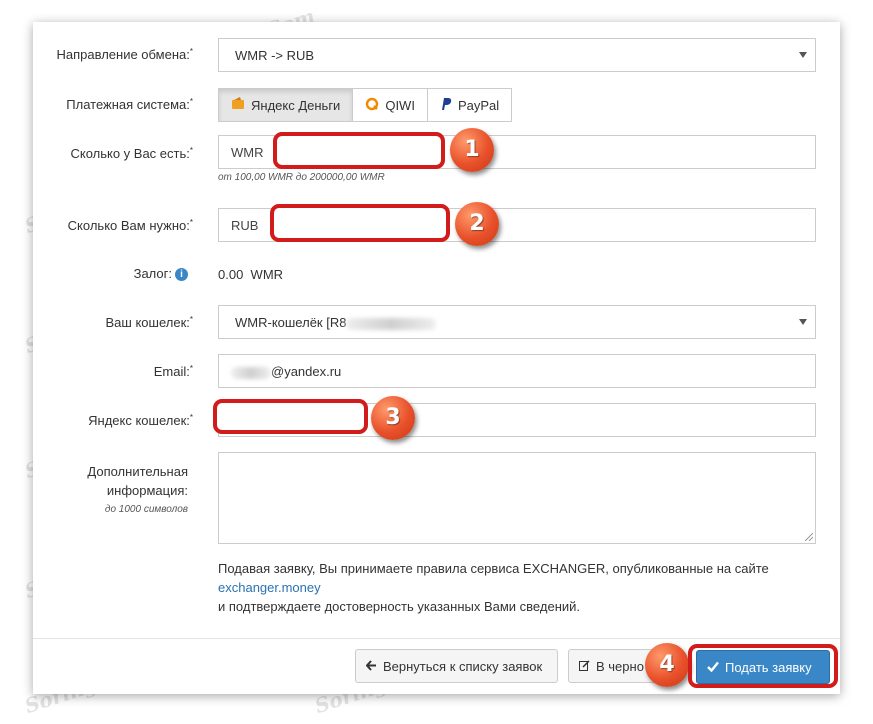  What do you see at coordinates (251, 372) in the screenshot?
I see `blurred-email-user` at bounding box center [251, 372].